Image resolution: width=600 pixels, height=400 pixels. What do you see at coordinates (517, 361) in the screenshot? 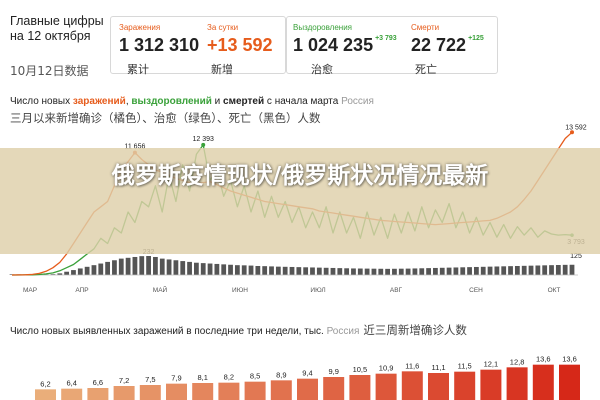
I see `bar-value-label: 12,8` at bounding box center [517, 361].